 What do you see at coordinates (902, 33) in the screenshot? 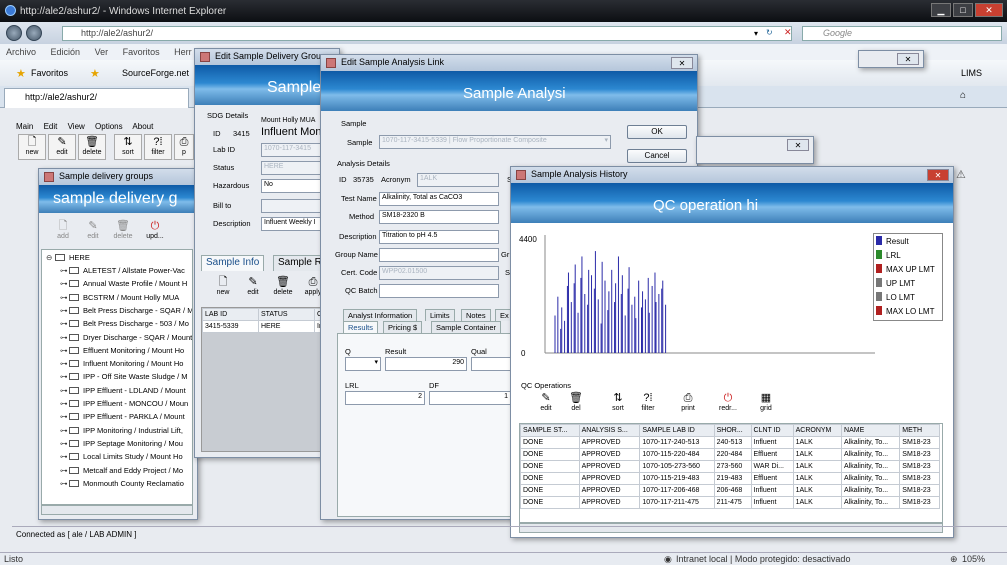
I see `search-input: Google` at bounding box center [902, 33].